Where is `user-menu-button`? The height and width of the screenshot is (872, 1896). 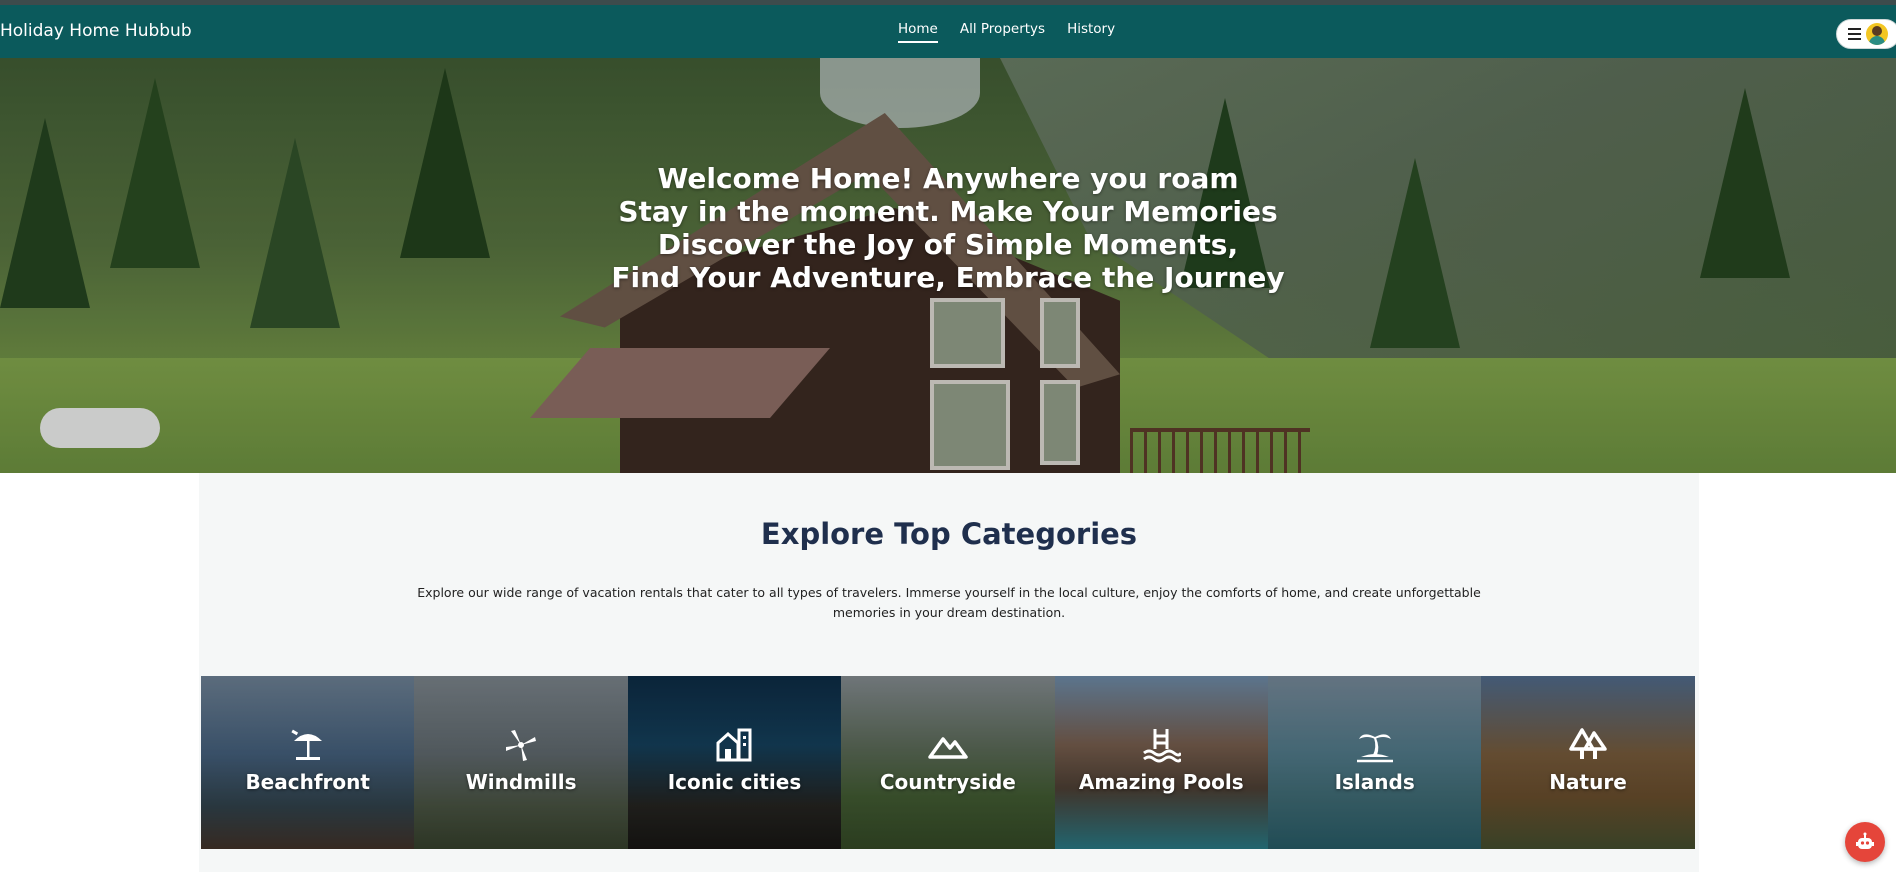
user-menu-button is located at coordinates (1866, 34).